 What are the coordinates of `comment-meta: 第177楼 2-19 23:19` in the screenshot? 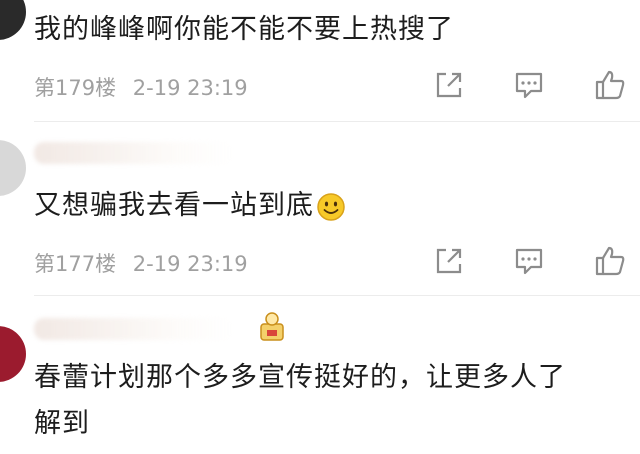 It's located at (141, 263).